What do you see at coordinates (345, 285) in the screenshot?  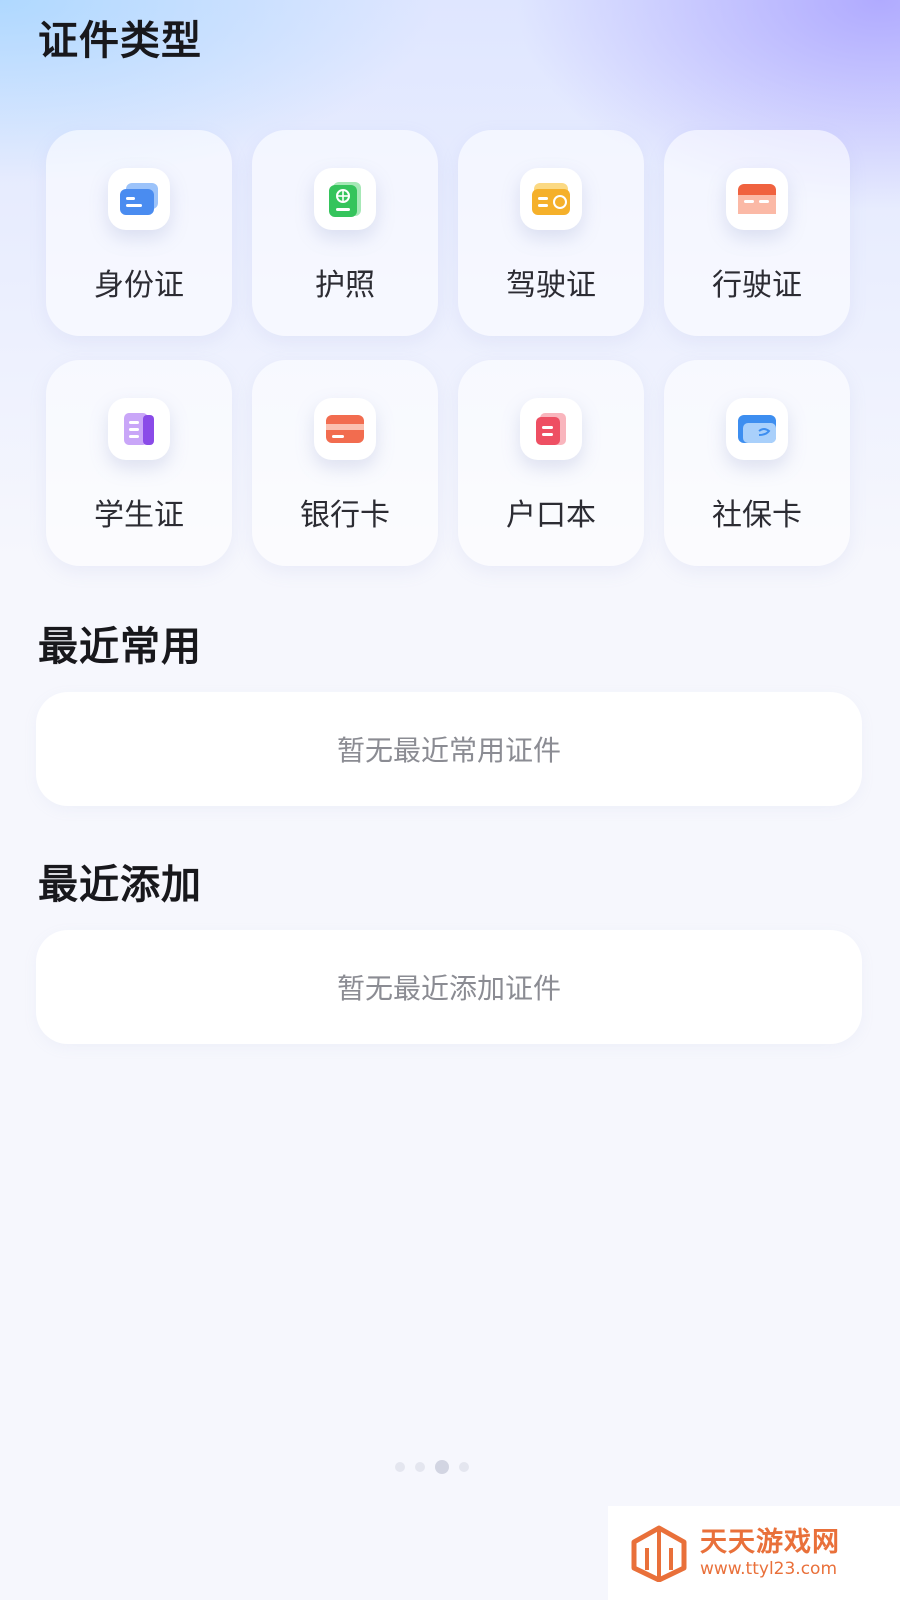 I see `doc-type-label: 护照` at bounding box center [345, 285].